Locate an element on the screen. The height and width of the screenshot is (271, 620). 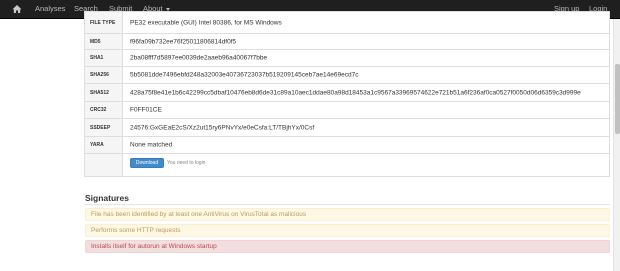
login-required-note: You need to login is located at coordinates (186, 163).